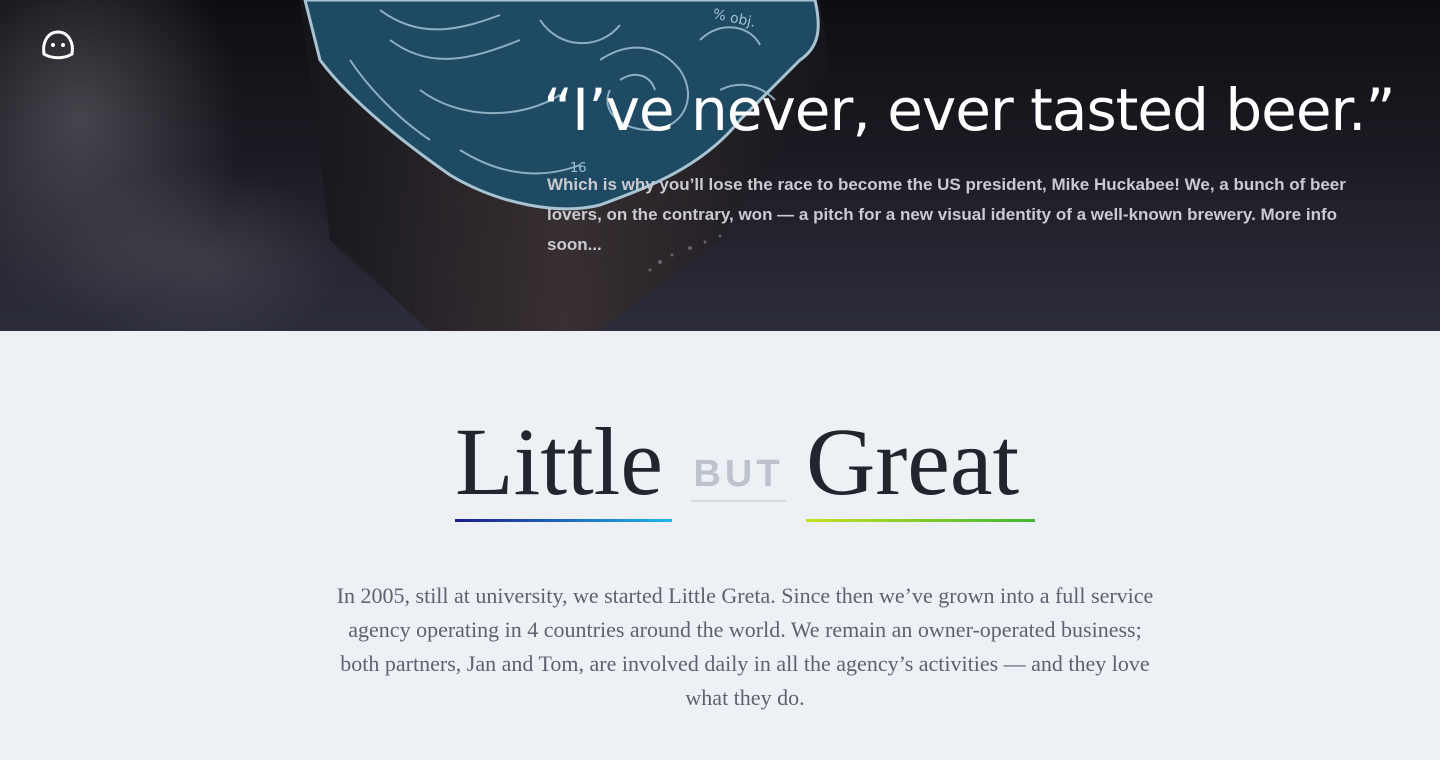 The width and height of the screenshot is (1440, 760). What do you see at coordinates (563, 520) in the screenshot?
I see `little-gradient-underline` at bounding box center [563, 520].